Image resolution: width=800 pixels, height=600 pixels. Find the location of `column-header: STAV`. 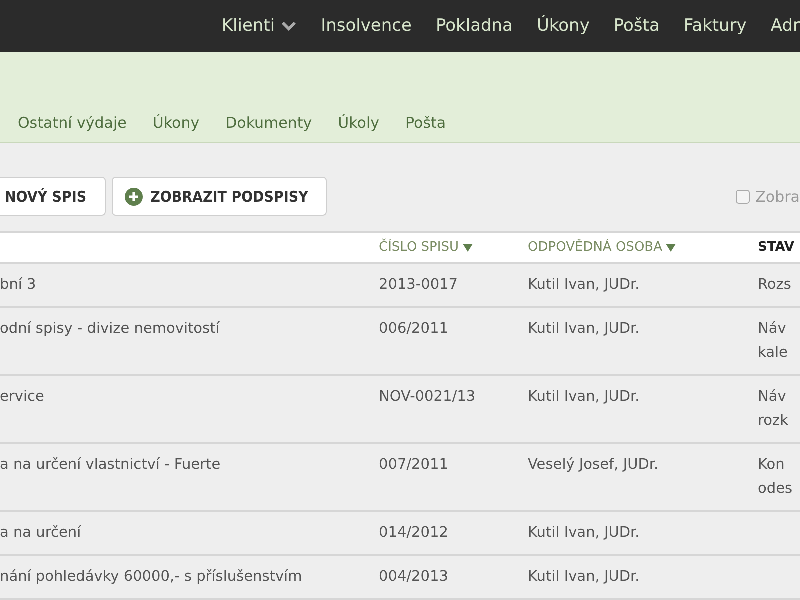

column-header: STAV is located at coordinates (779, 247).